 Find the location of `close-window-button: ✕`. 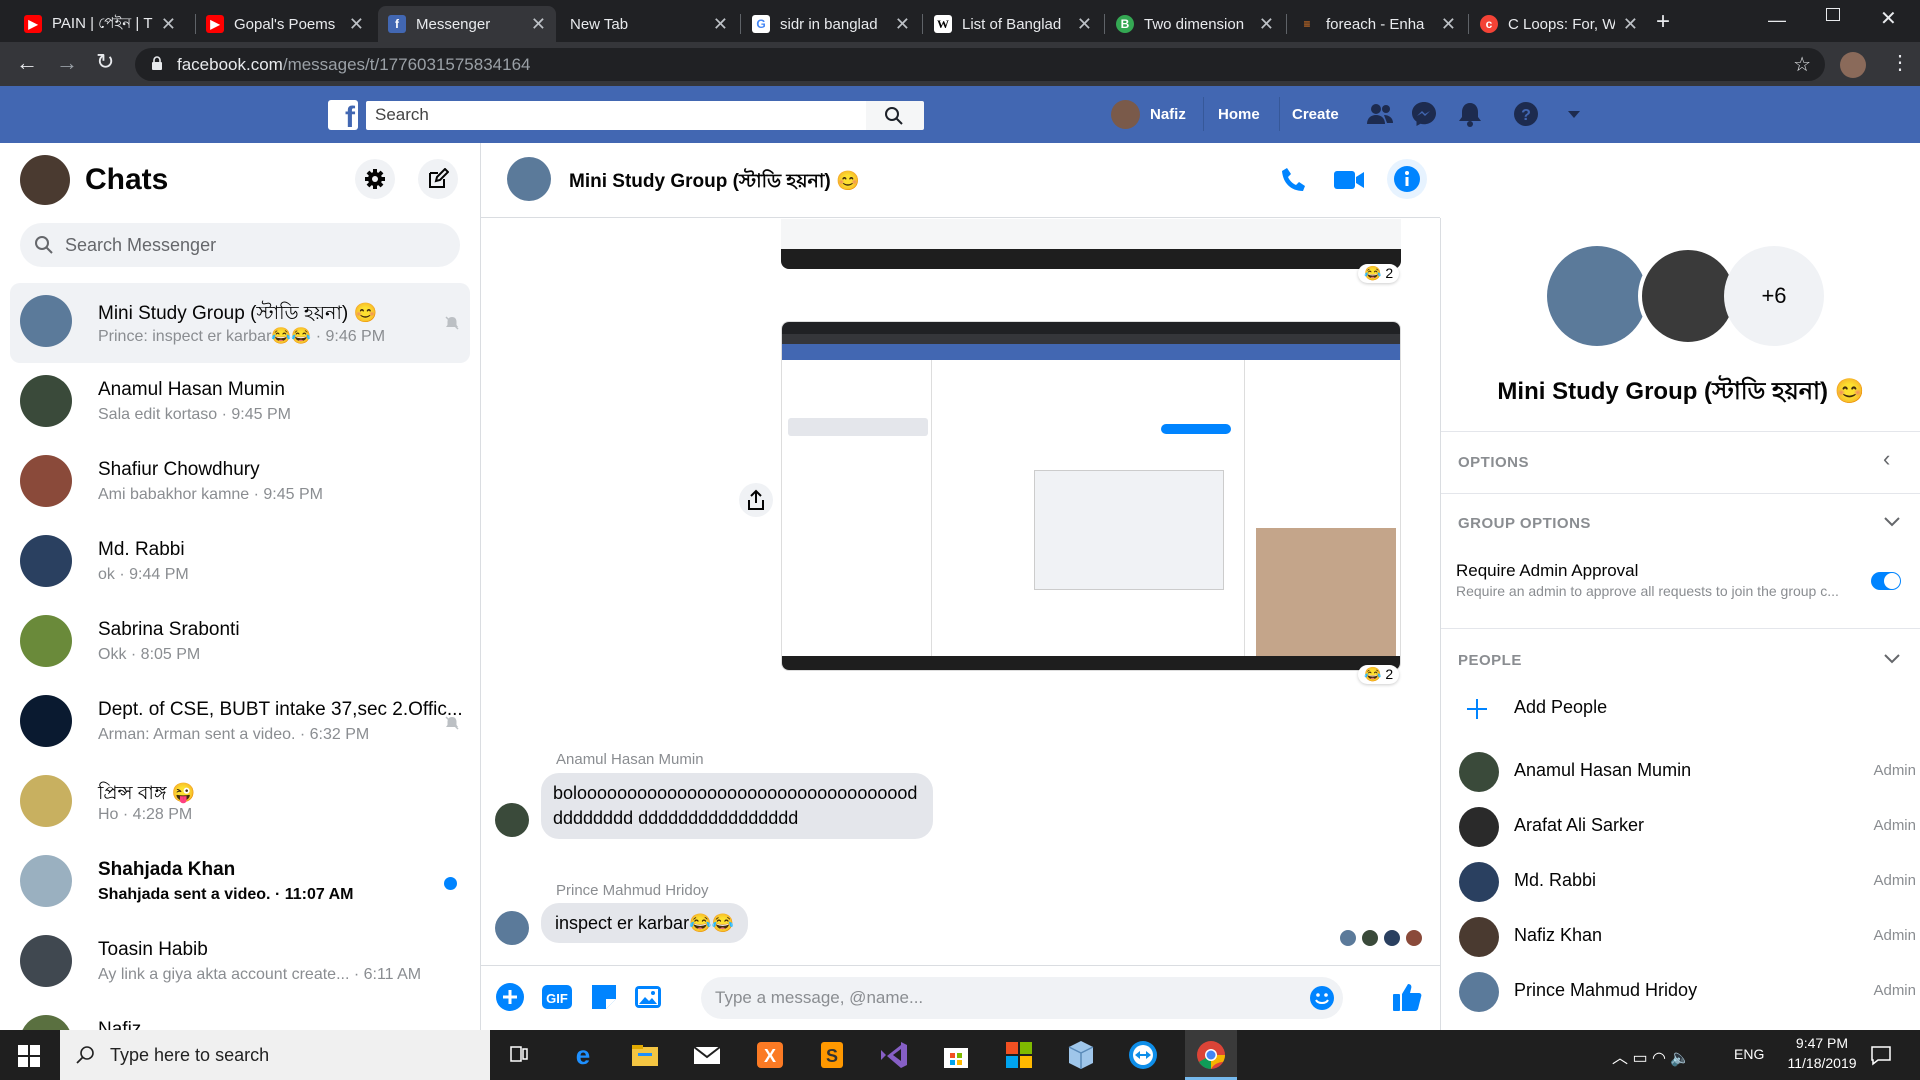

close-window-button: ✕ is located at coordinates (1888, 18).